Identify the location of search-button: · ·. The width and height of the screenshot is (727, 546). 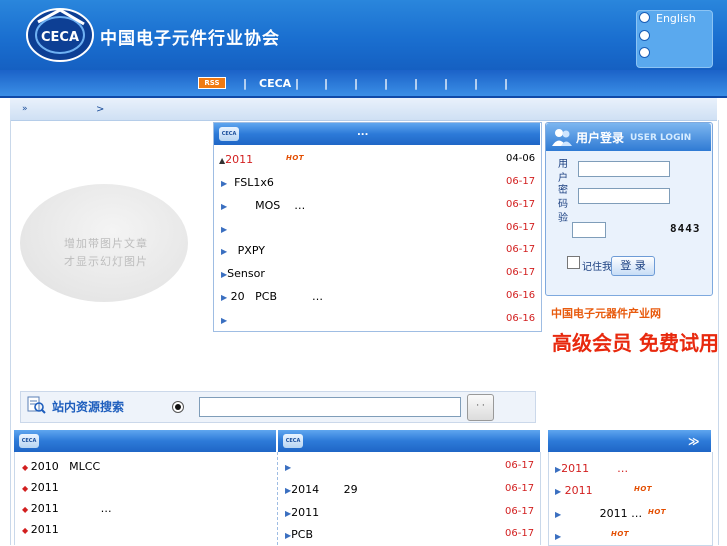
(480, 407).